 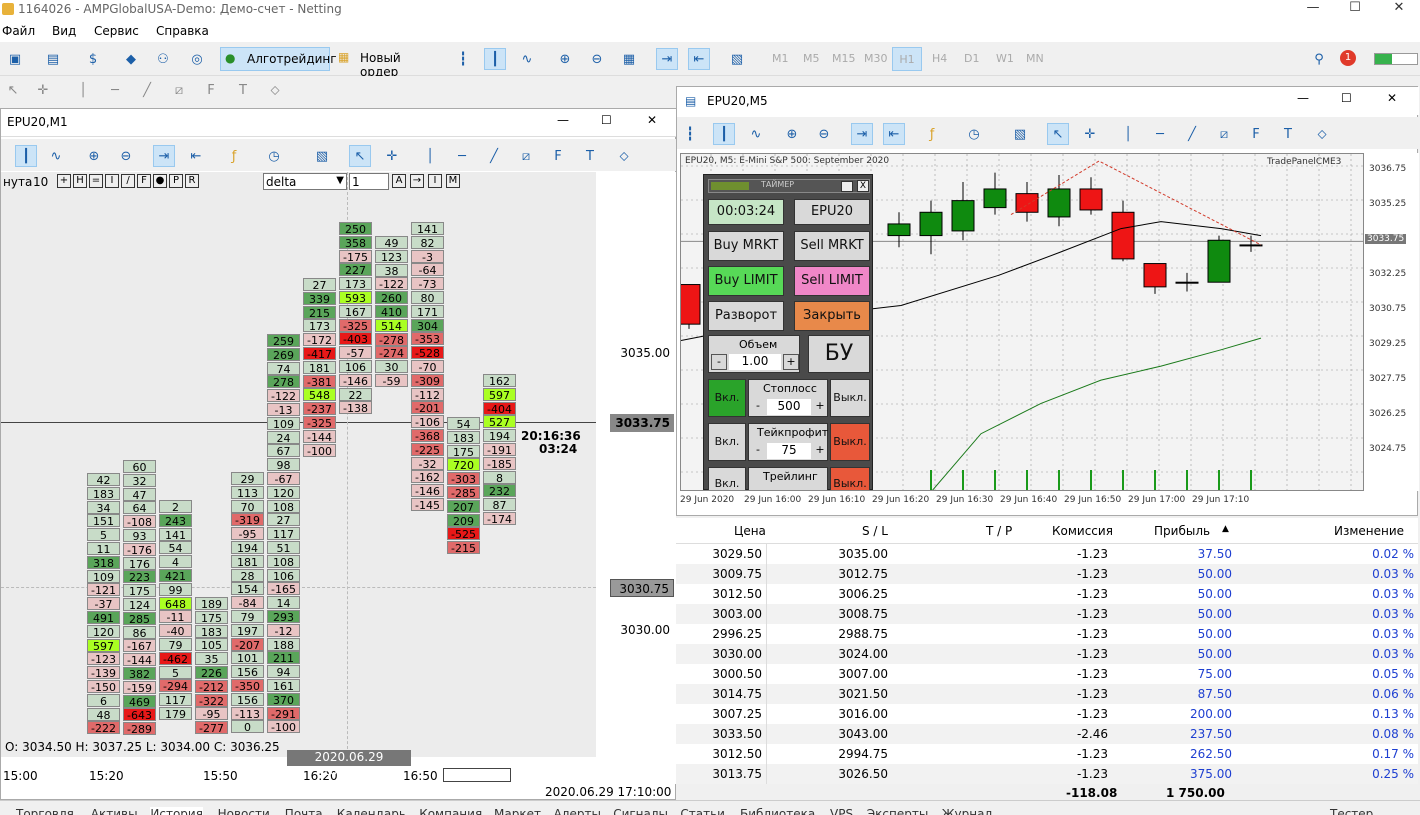 I want to click on new-chart-icon: ▣, so click(x=15, y=59).